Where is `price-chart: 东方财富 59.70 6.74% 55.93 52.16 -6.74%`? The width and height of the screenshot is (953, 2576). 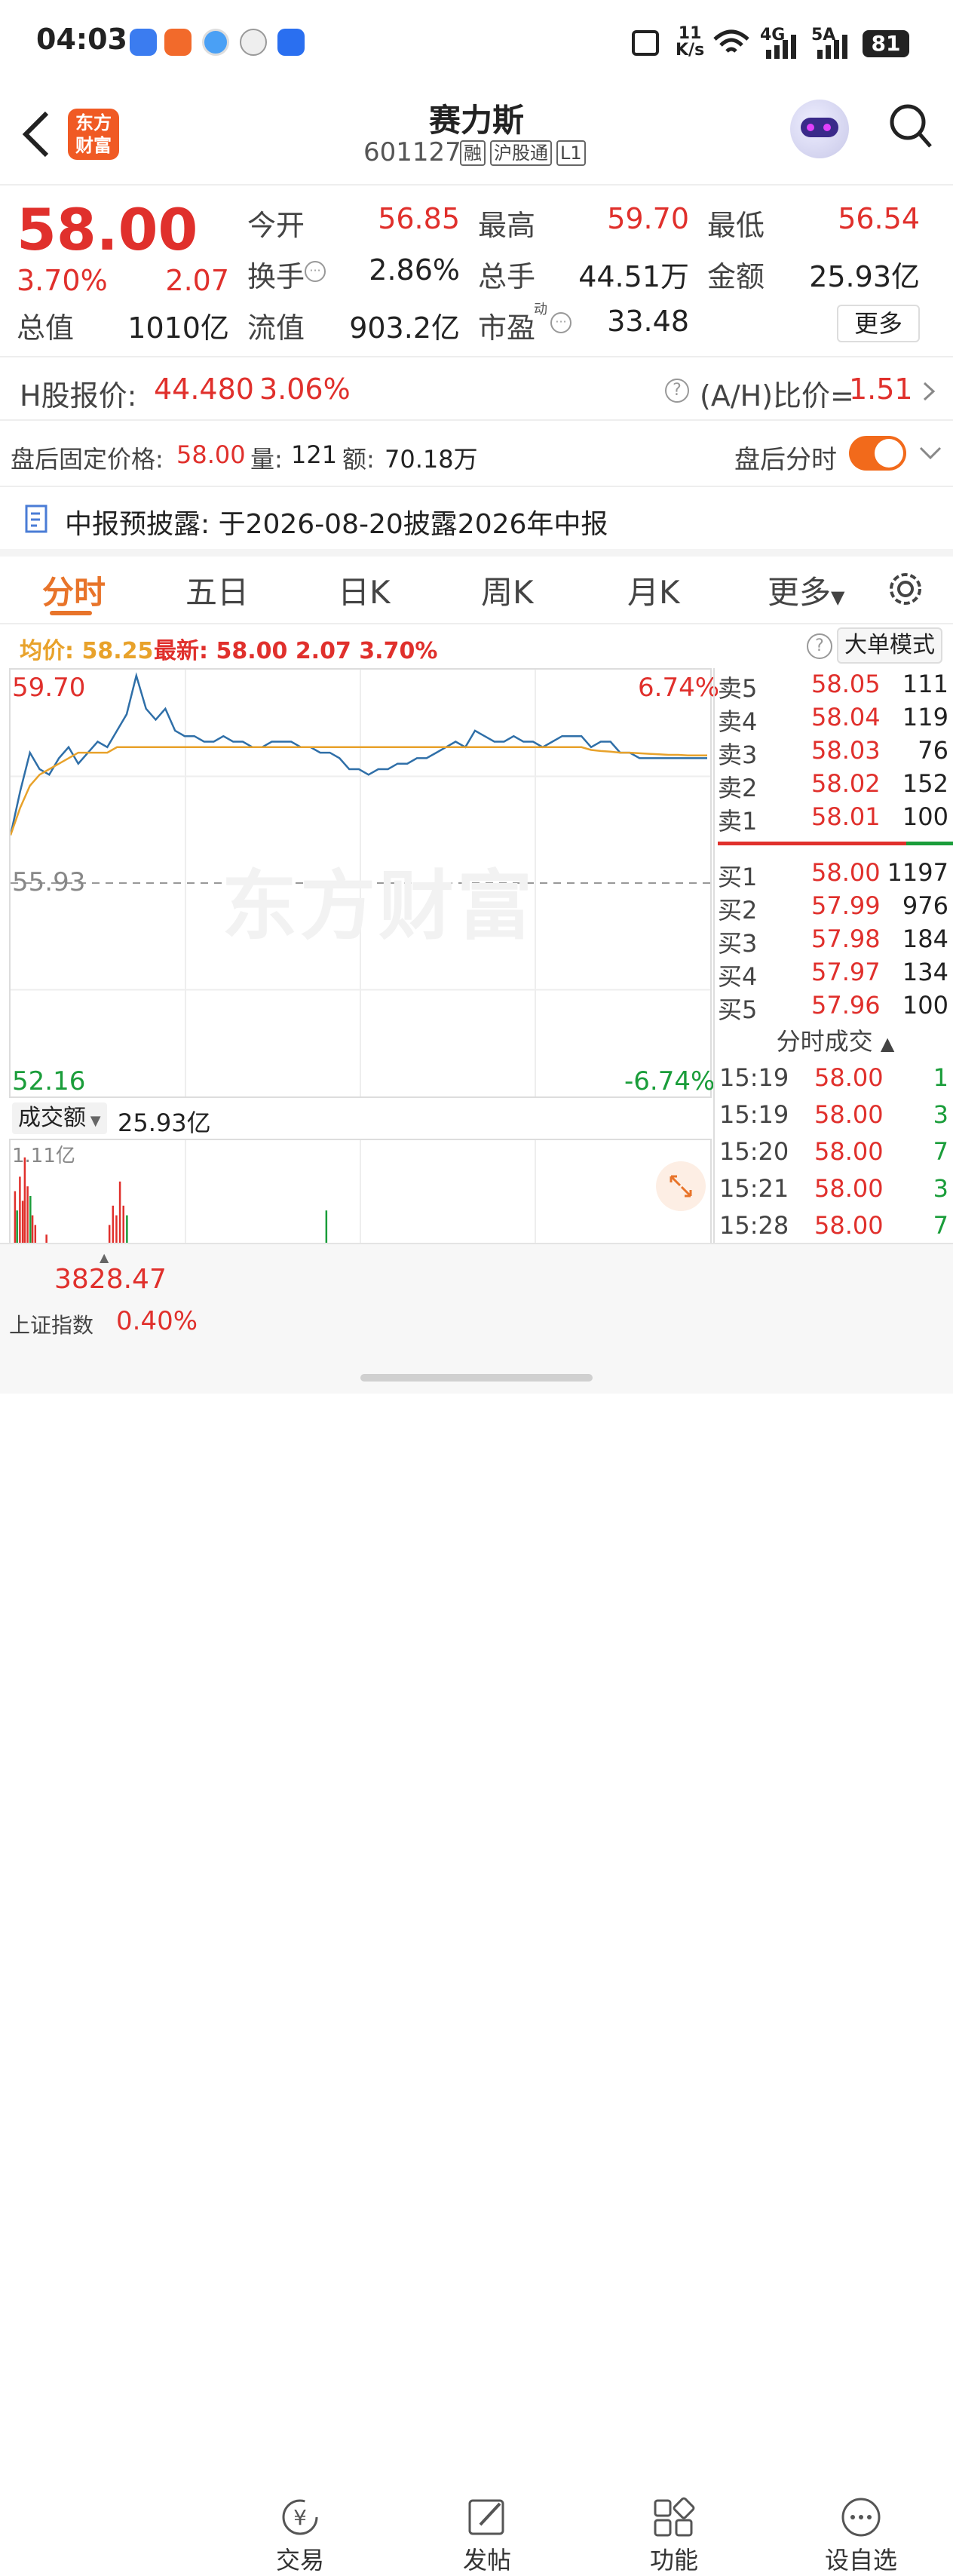 price-chart: 东方财富 59.70 6.74% 55.93 52.16 -6.74% is located at coordinates (364, 883).